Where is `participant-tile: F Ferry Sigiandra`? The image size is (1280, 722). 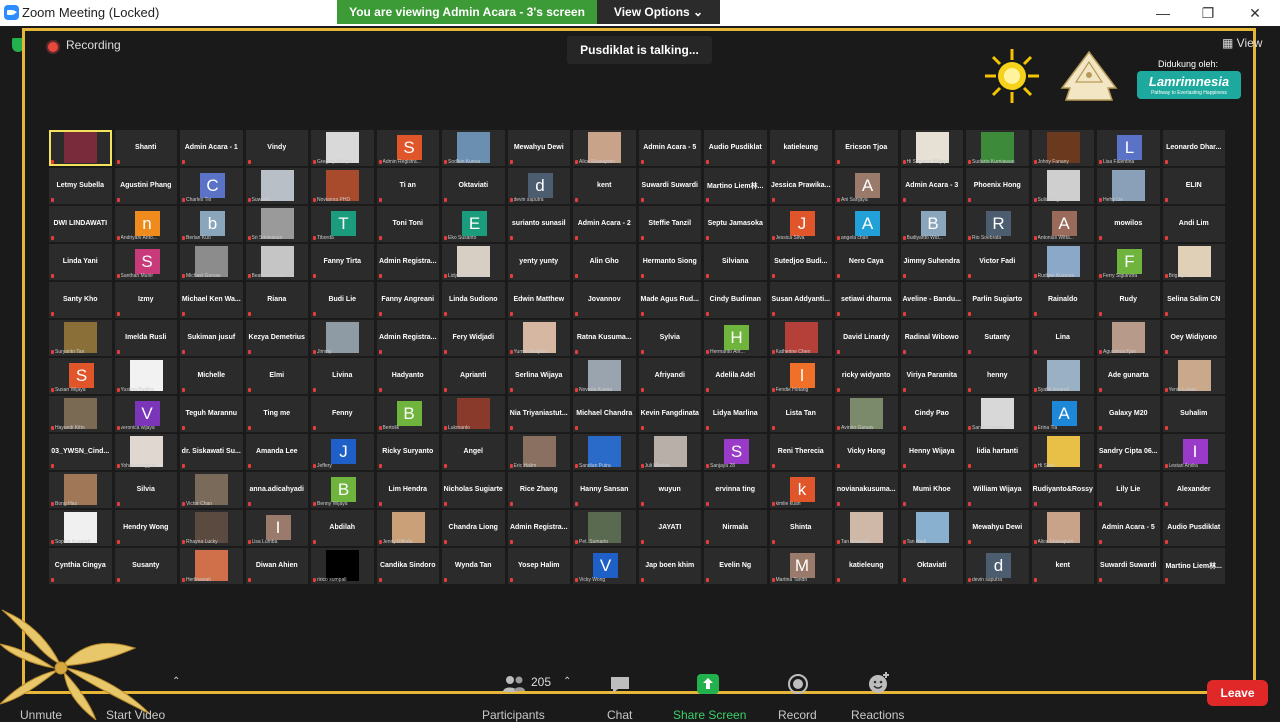
participant-tile: F Ferry Sigiandra is located at coordinates (1128, 262).